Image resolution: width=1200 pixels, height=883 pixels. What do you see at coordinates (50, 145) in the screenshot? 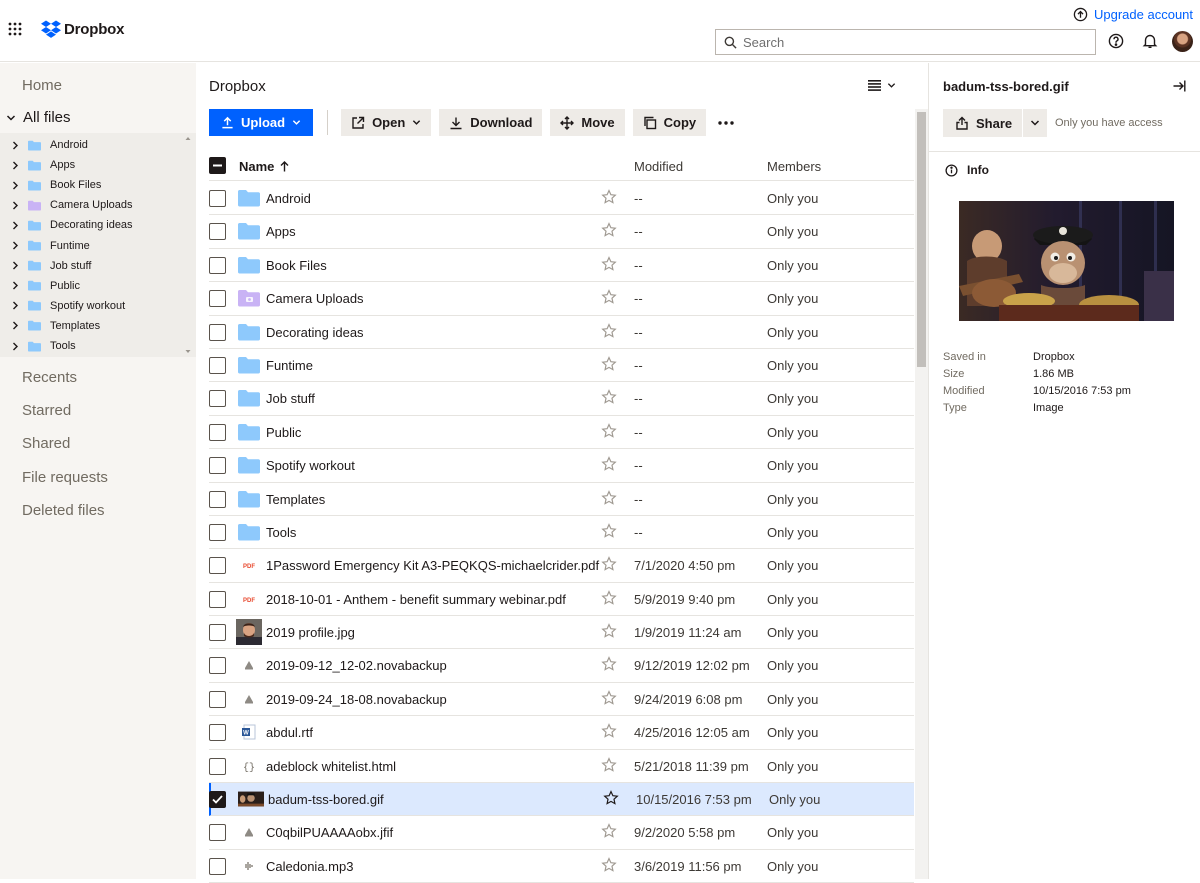
I see `tree-item: Android` at bounding box center [50, 145].